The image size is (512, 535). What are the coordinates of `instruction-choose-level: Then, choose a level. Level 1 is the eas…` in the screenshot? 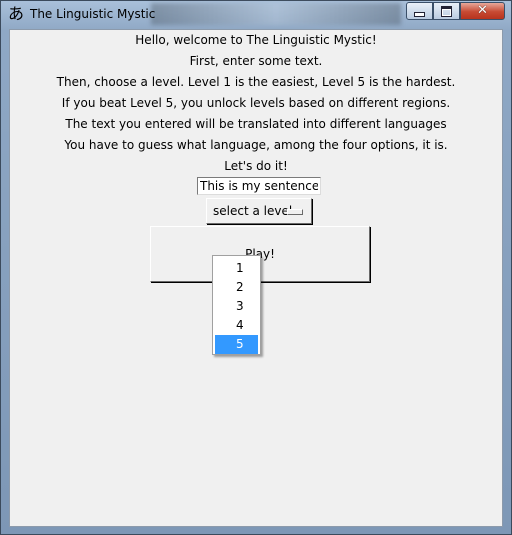 It's located at (256, 82).